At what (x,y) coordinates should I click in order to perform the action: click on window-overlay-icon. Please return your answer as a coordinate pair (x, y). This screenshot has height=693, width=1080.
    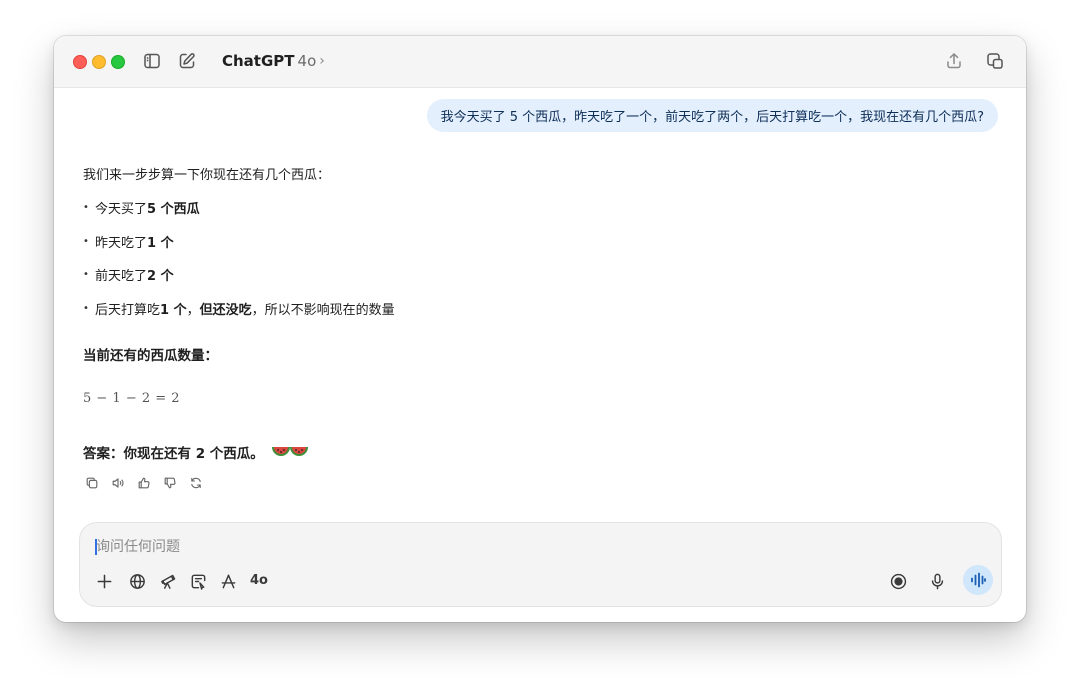
    Looking at the image, I should click on (995, 61).